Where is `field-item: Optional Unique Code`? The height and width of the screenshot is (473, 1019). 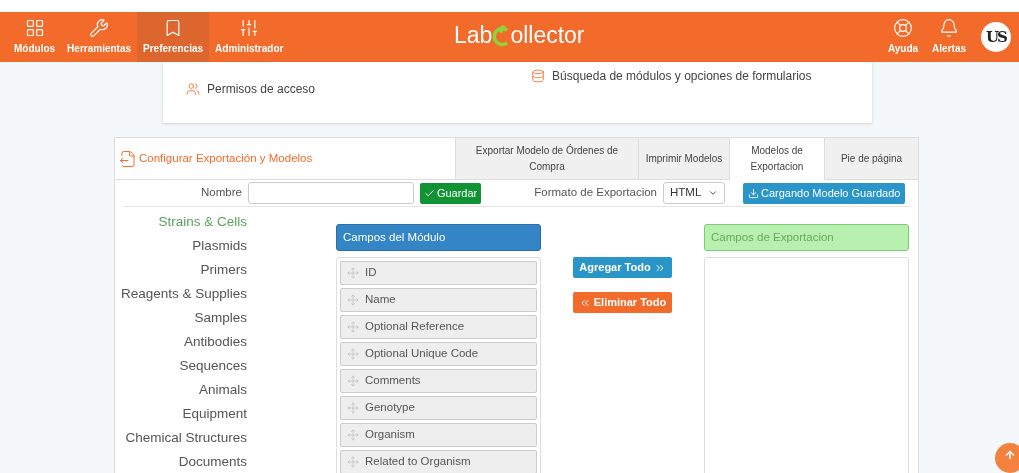 field-item: Optional Unique Code is located at coordinates (438, 354).